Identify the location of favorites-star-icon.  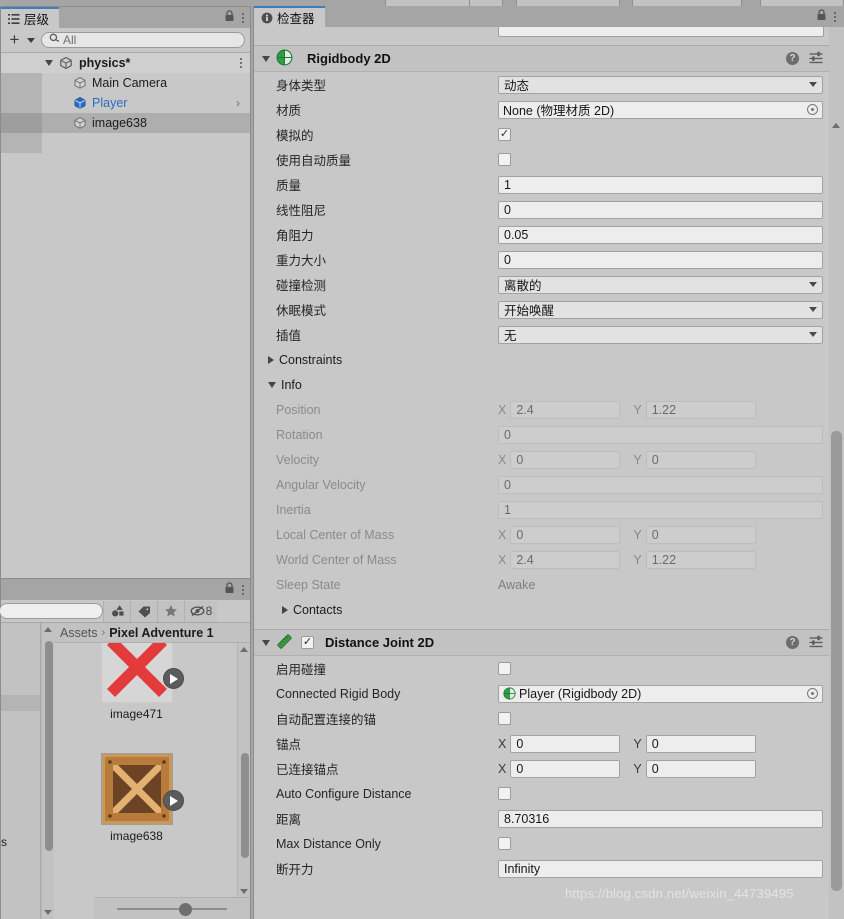
(170, 611).